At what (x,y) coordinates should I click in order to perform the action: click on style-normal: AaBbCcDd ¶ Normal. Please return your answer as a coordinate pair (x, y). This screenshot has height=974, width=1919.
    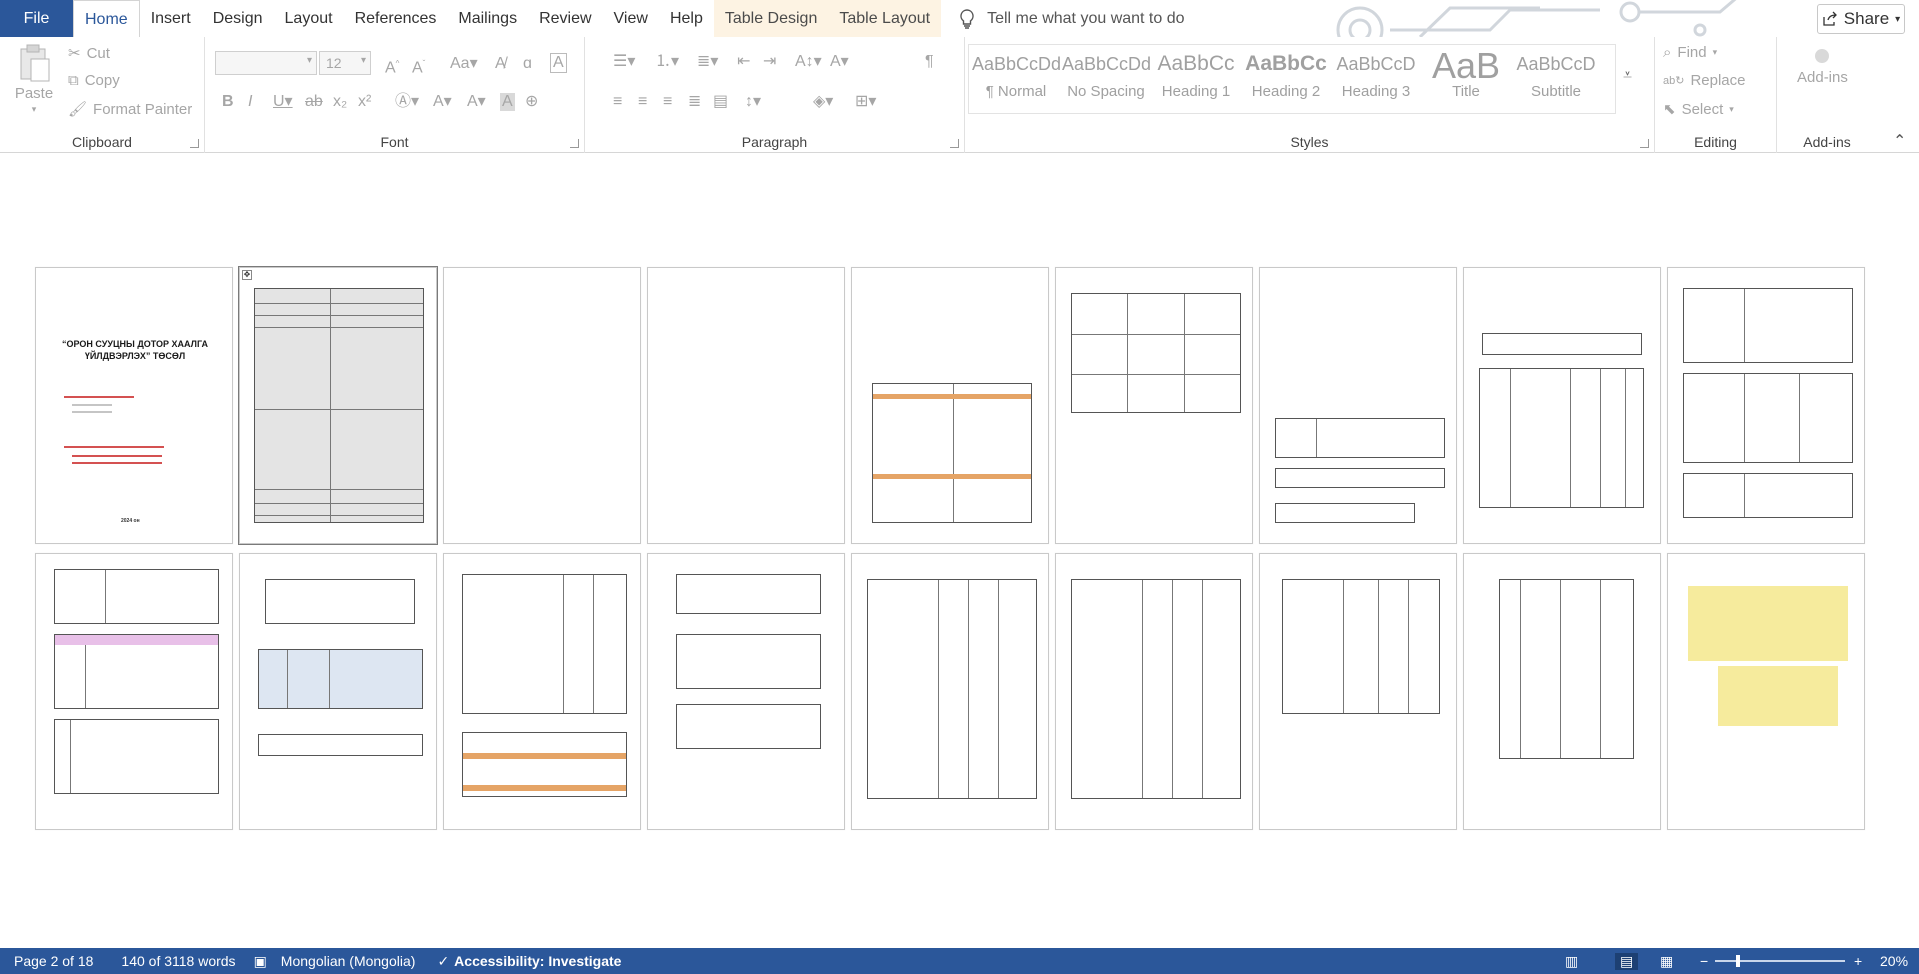
    Looking at the image, I should click on (1016, 79).